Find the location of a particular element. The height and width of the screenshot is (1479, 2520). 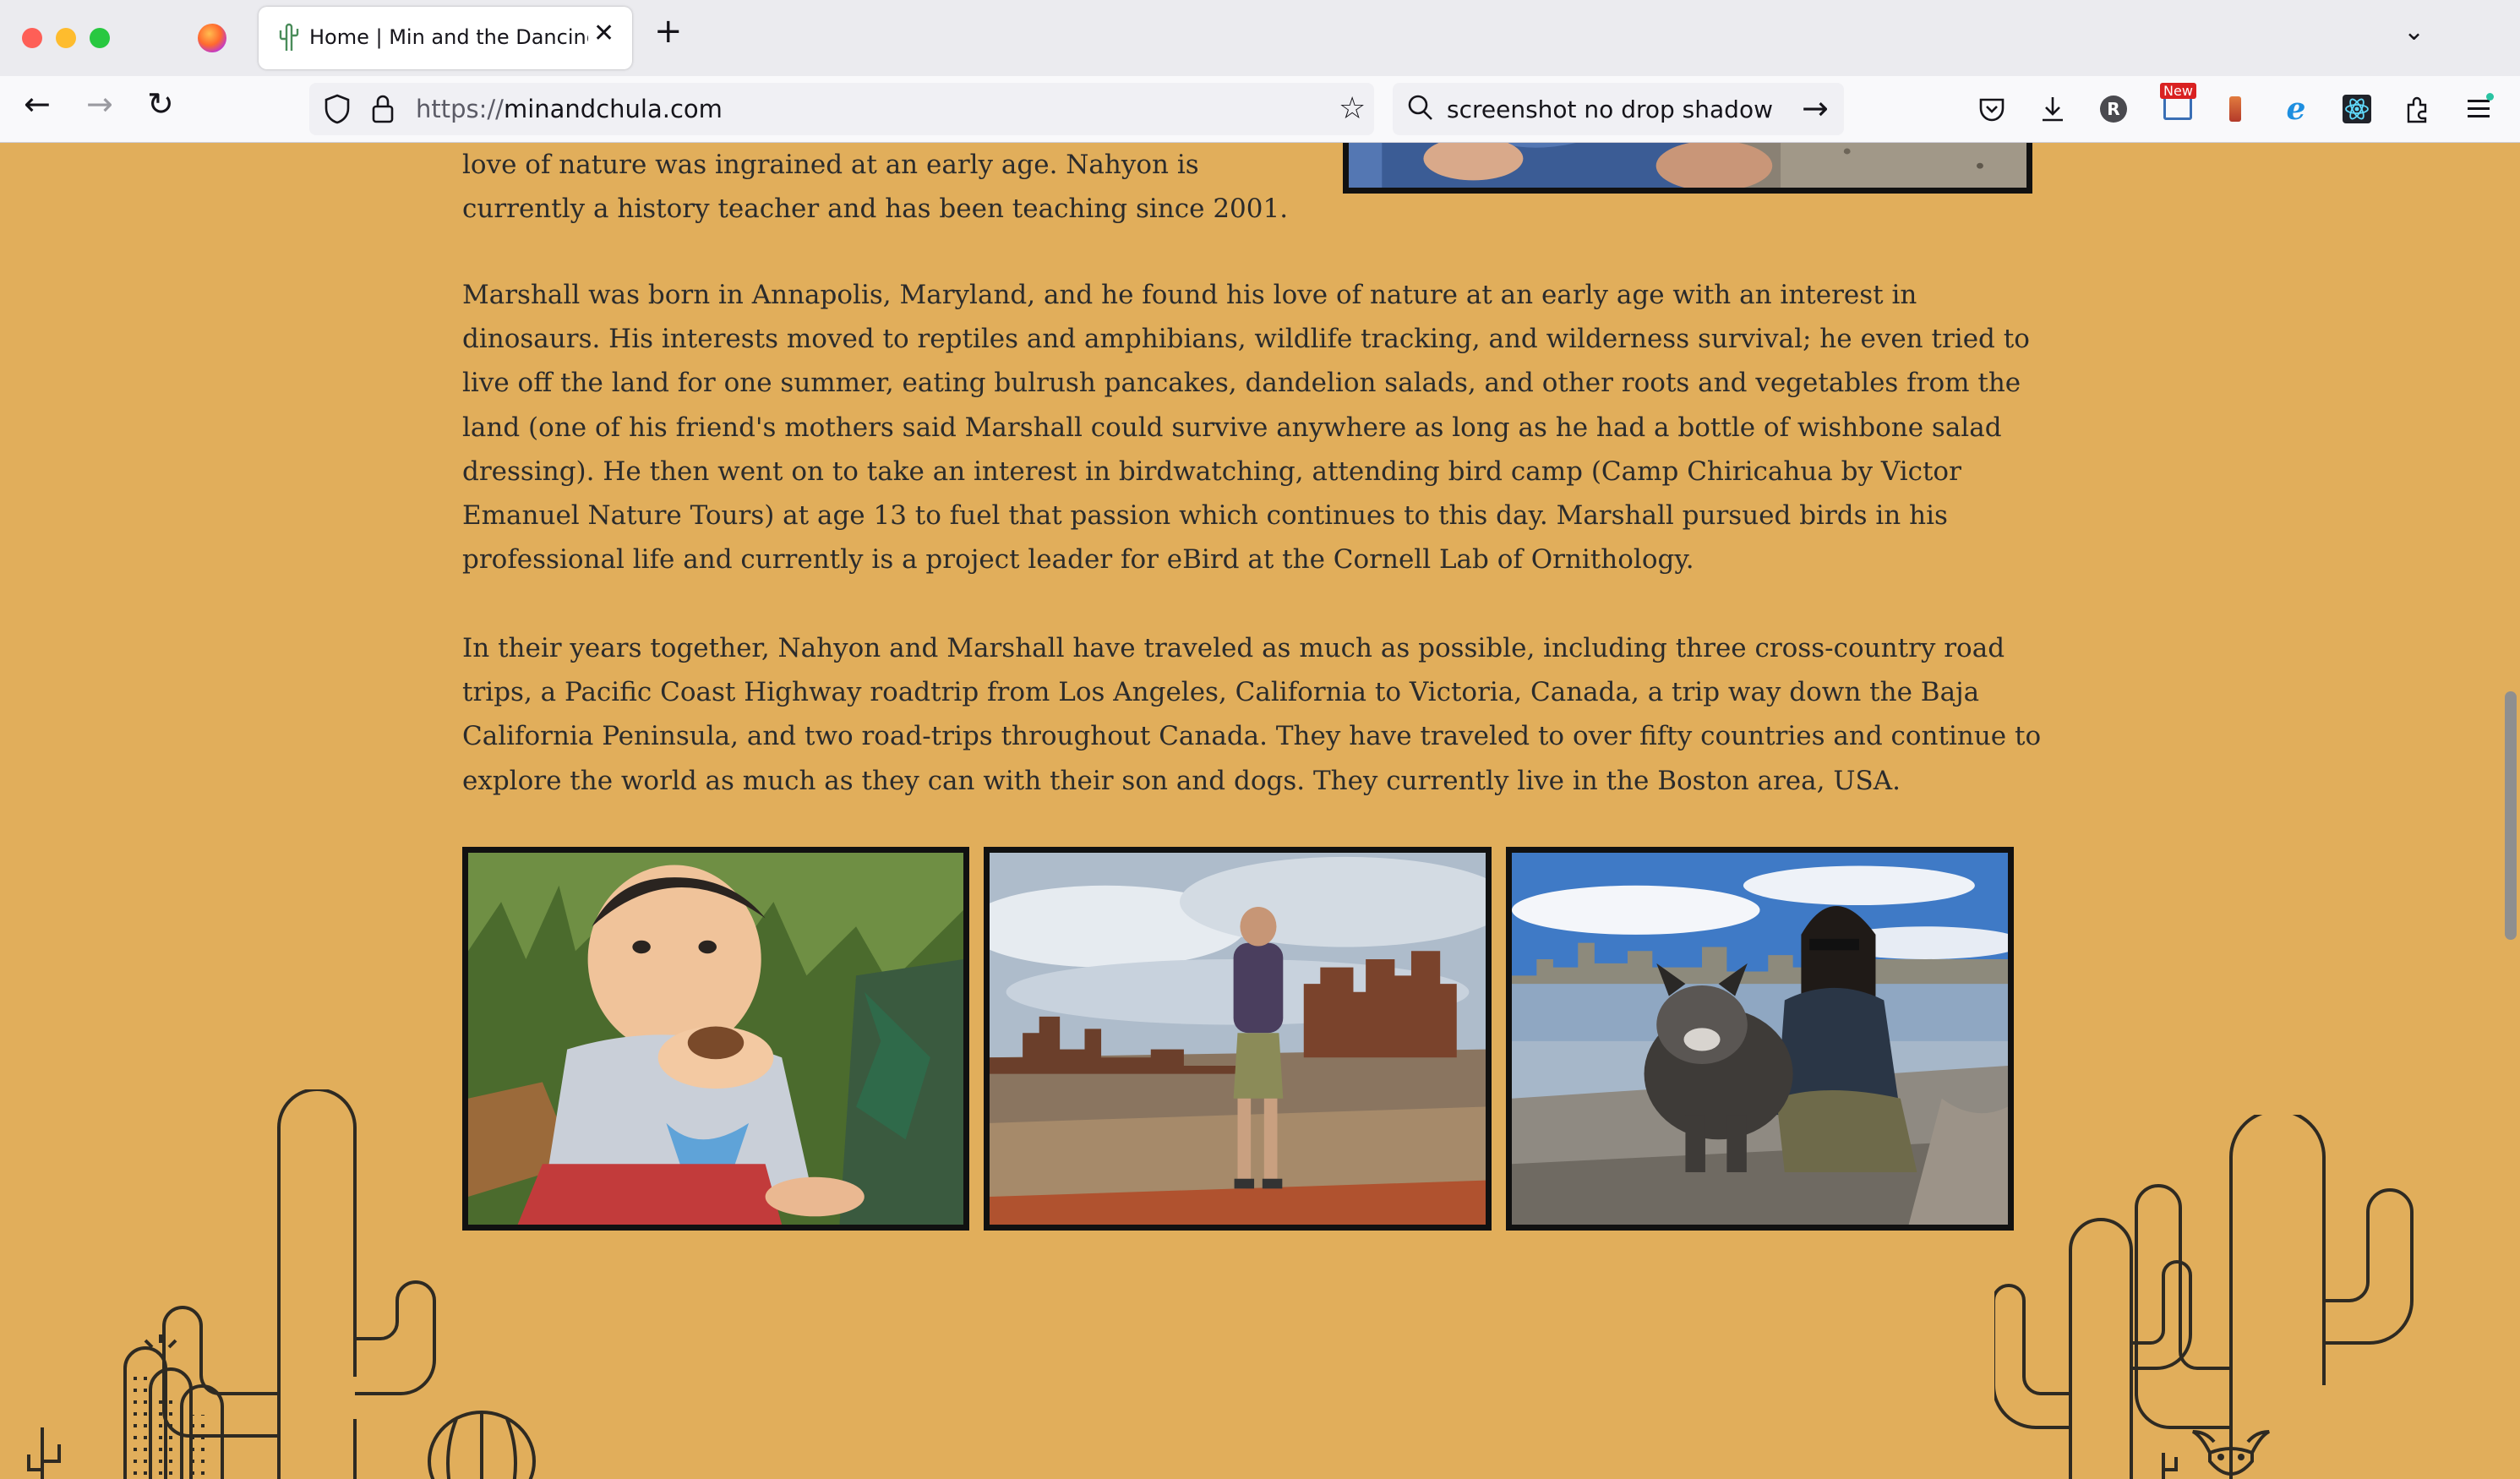

list-all-tabs-chevron-icon: ⌄ is located at coordinates (2414, 31).